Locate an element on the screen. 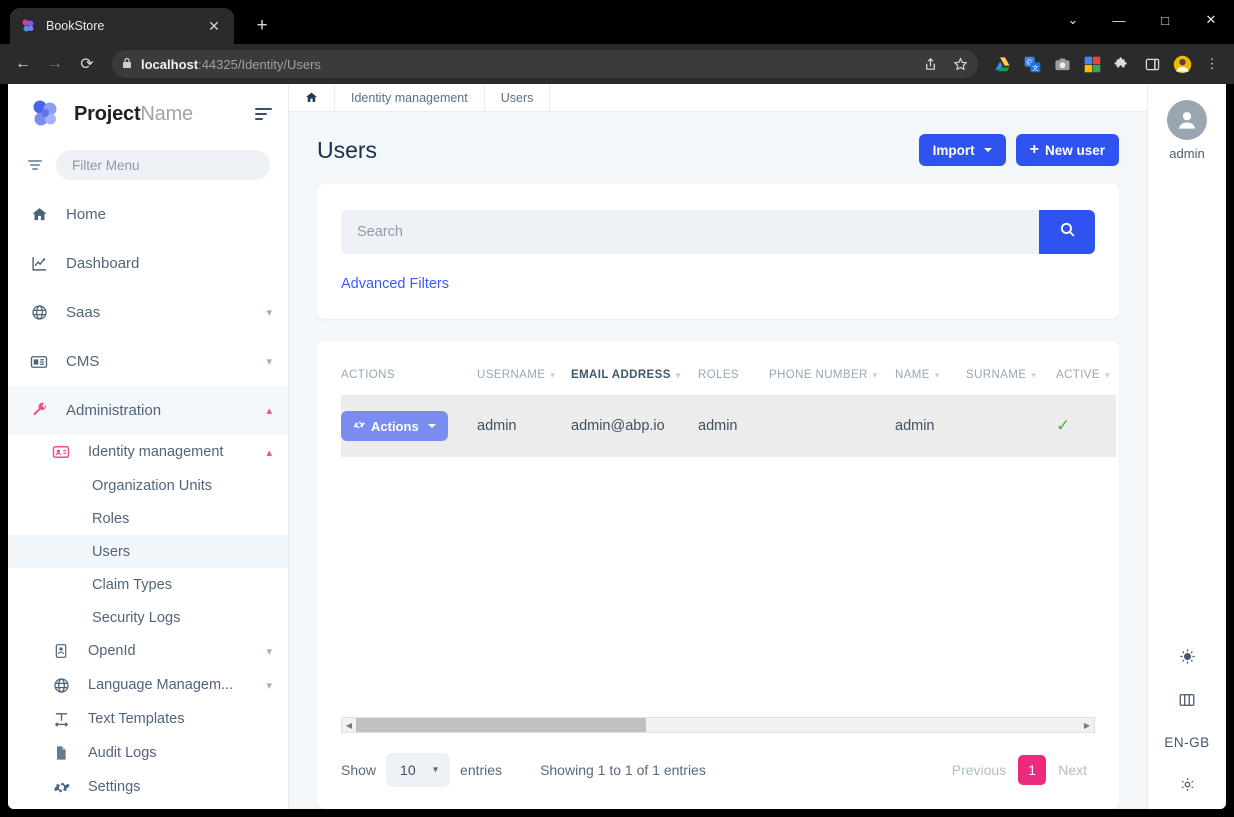 This screenshot has height=817, width=1234. sidebar-item-label: Claim Types is located at coordinates (132, 584).